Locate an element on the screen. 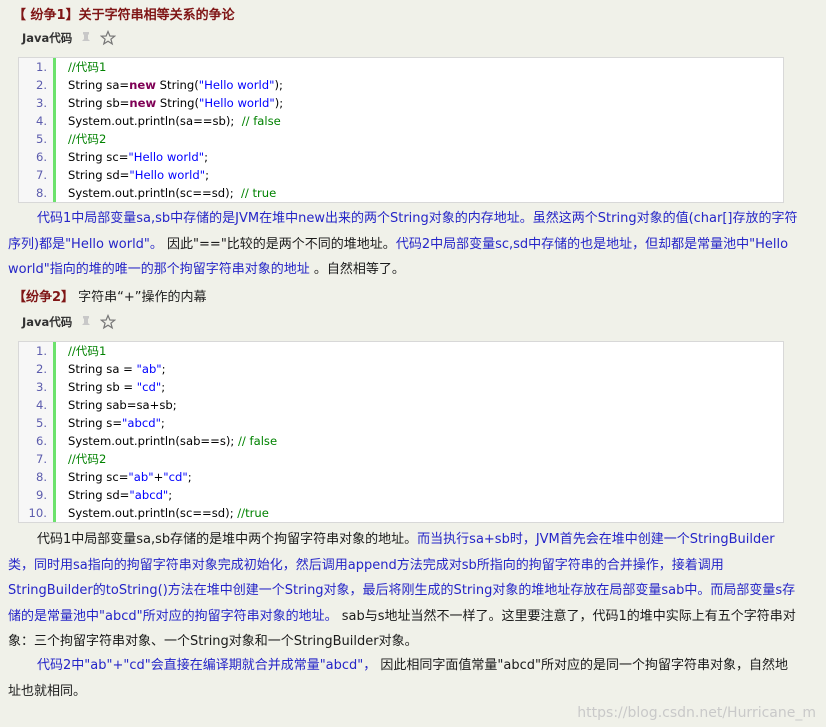  code-text: String sd="abcd"; is located at coordinates (114, 495).